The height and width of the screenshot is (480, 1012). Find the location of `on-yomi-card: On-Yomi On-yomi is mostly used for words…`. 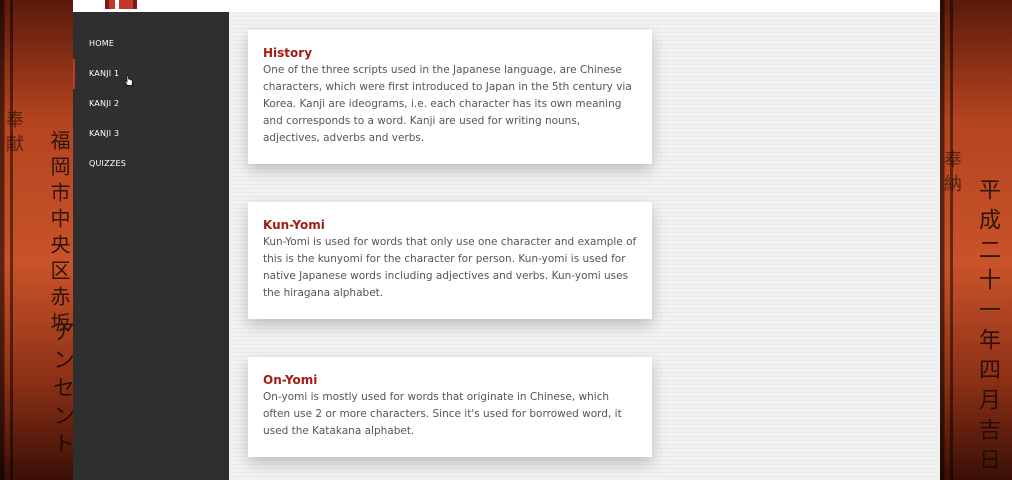

on-yomi-card: On-Yomi On-yomi is mostly used for words… is located at coordinates (450, 407).